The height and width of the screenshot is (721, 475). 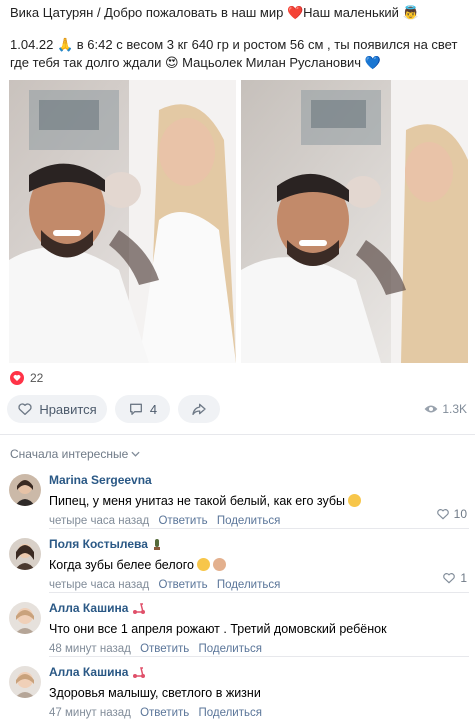 What do you see at coordinates (219, 564) in the screenshot?
I see `woman-facepalm-emoji-icon` at bounding box center [219, 564].